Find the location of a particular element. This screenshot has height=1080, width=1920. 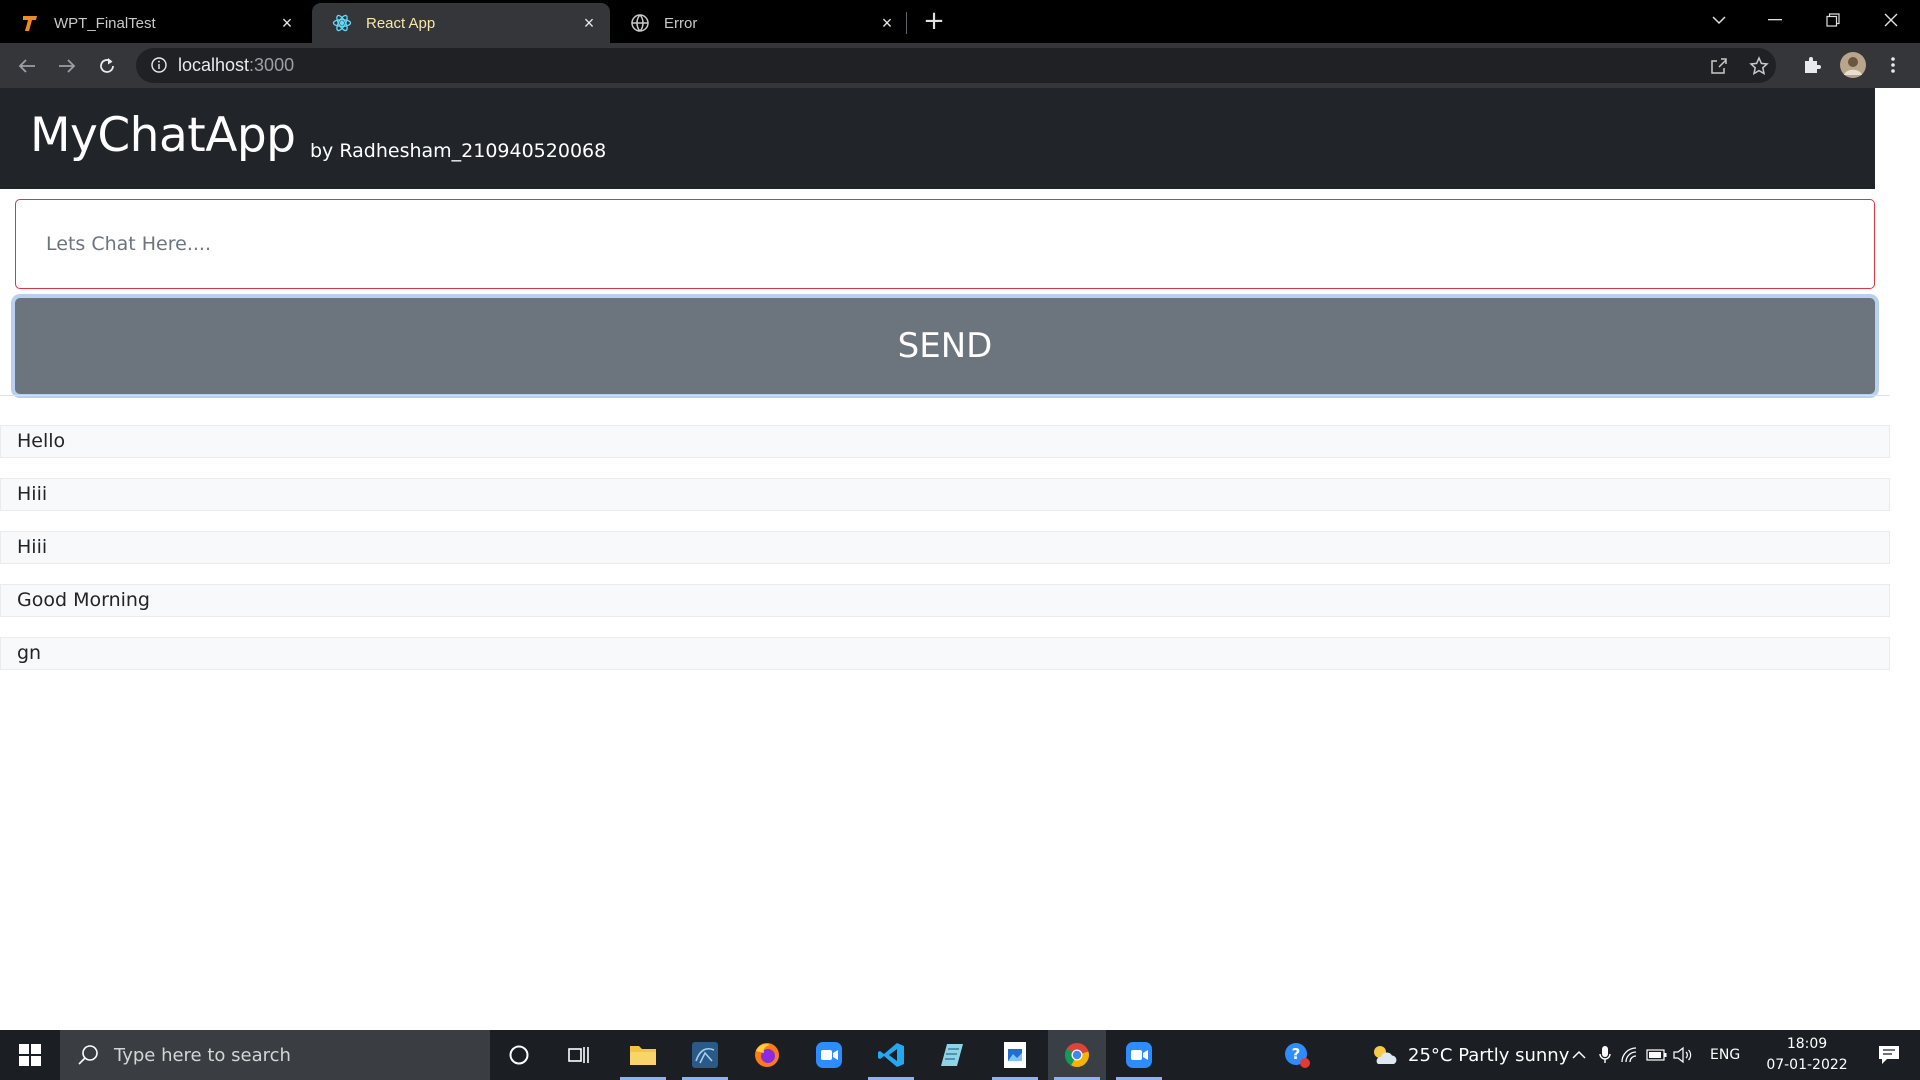

system-tray: ENG is located at coordinates (1653, 1055).